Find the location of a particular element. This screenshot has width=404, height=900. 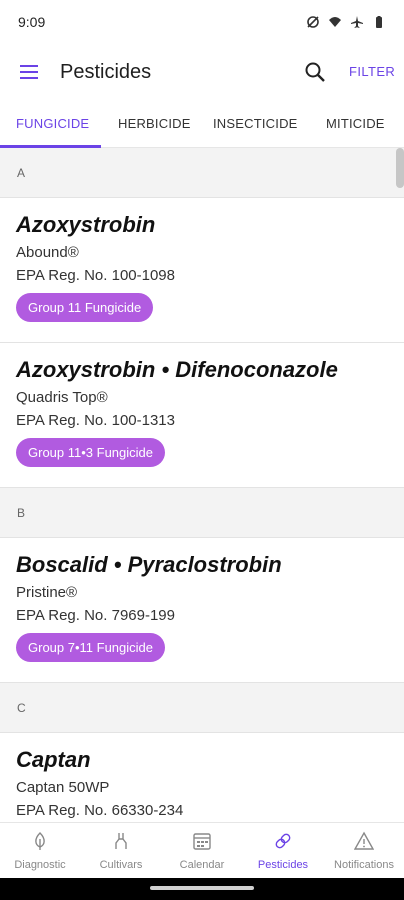

epa-reg-number: EPA Reg. No. 100-1313 is located at coordinates (95, 420).